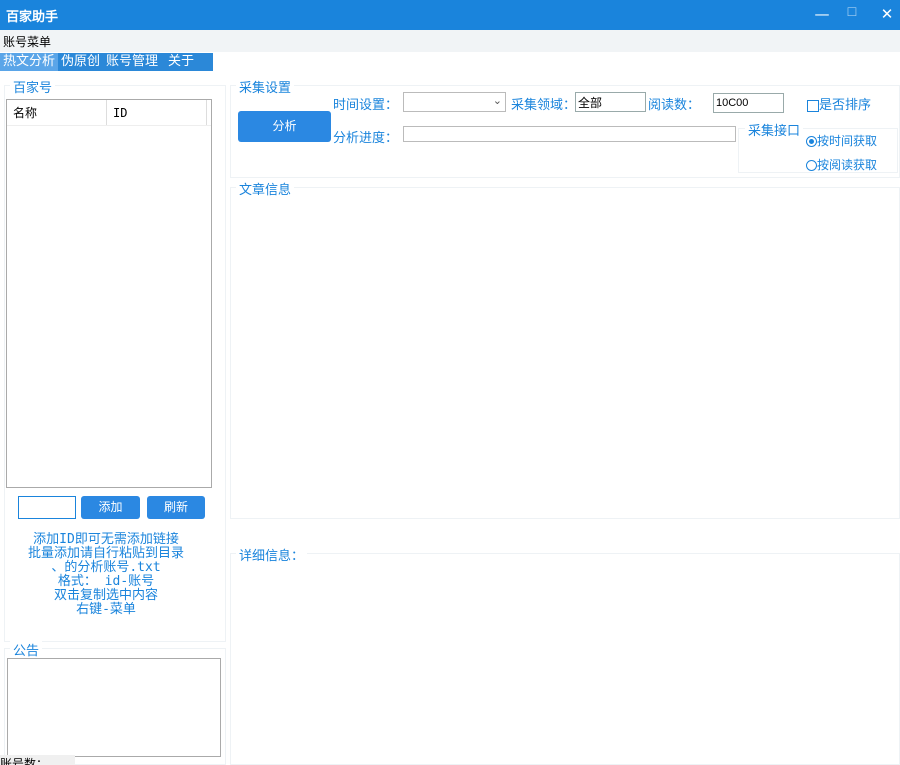 The height and width of the screenshot is (765, 900). Describe the element at coordinates (29, 62) in the screenshot. I see `tab-hot-article: 热文分析` at that location.